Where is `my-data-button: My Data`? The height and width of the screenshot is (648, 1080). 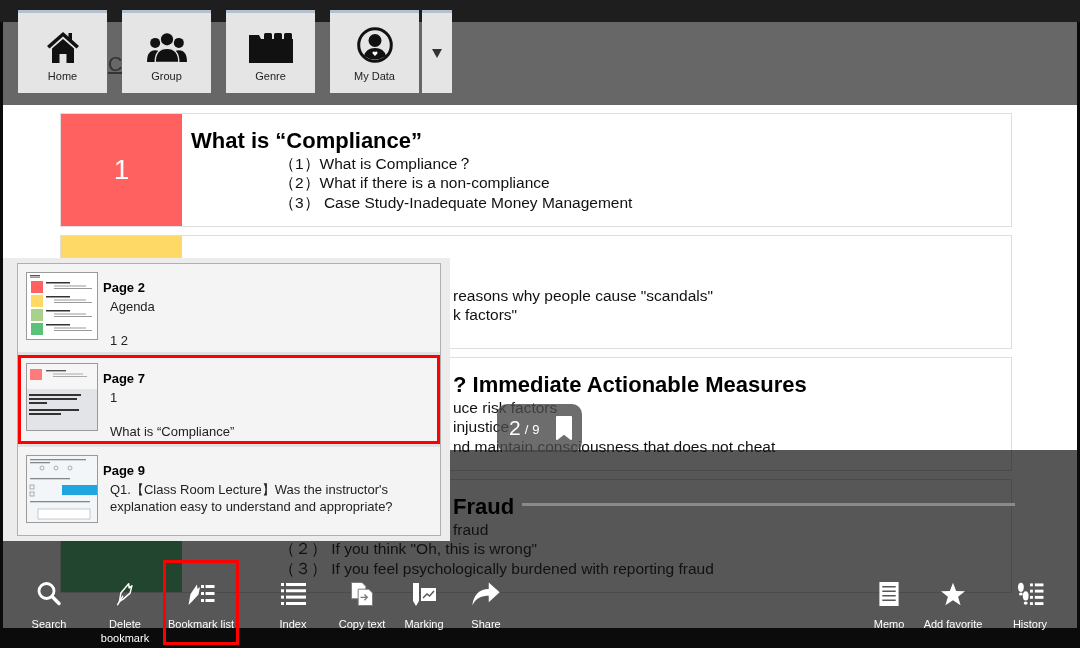 my-data-button: My Data is located at coordinates (374, 51).